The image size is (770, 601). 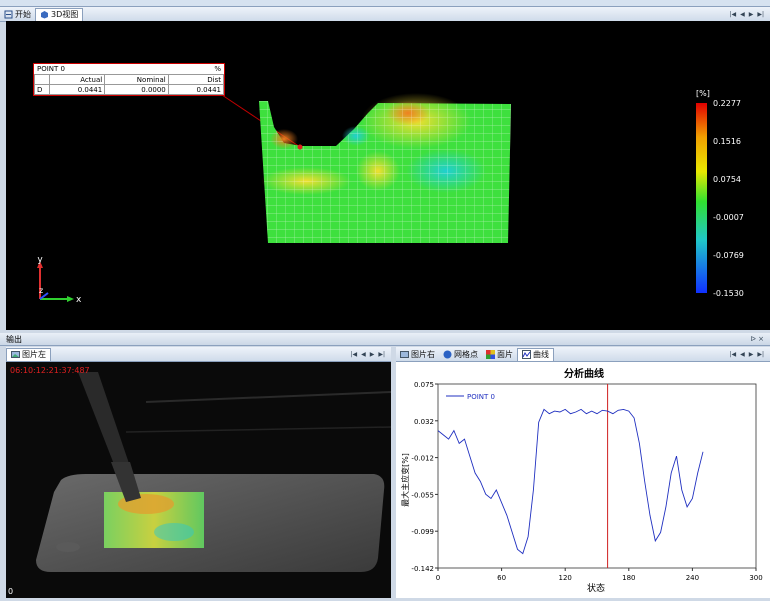 I want to click on tab-image-right: 图片右, so click(x=417, y=354).